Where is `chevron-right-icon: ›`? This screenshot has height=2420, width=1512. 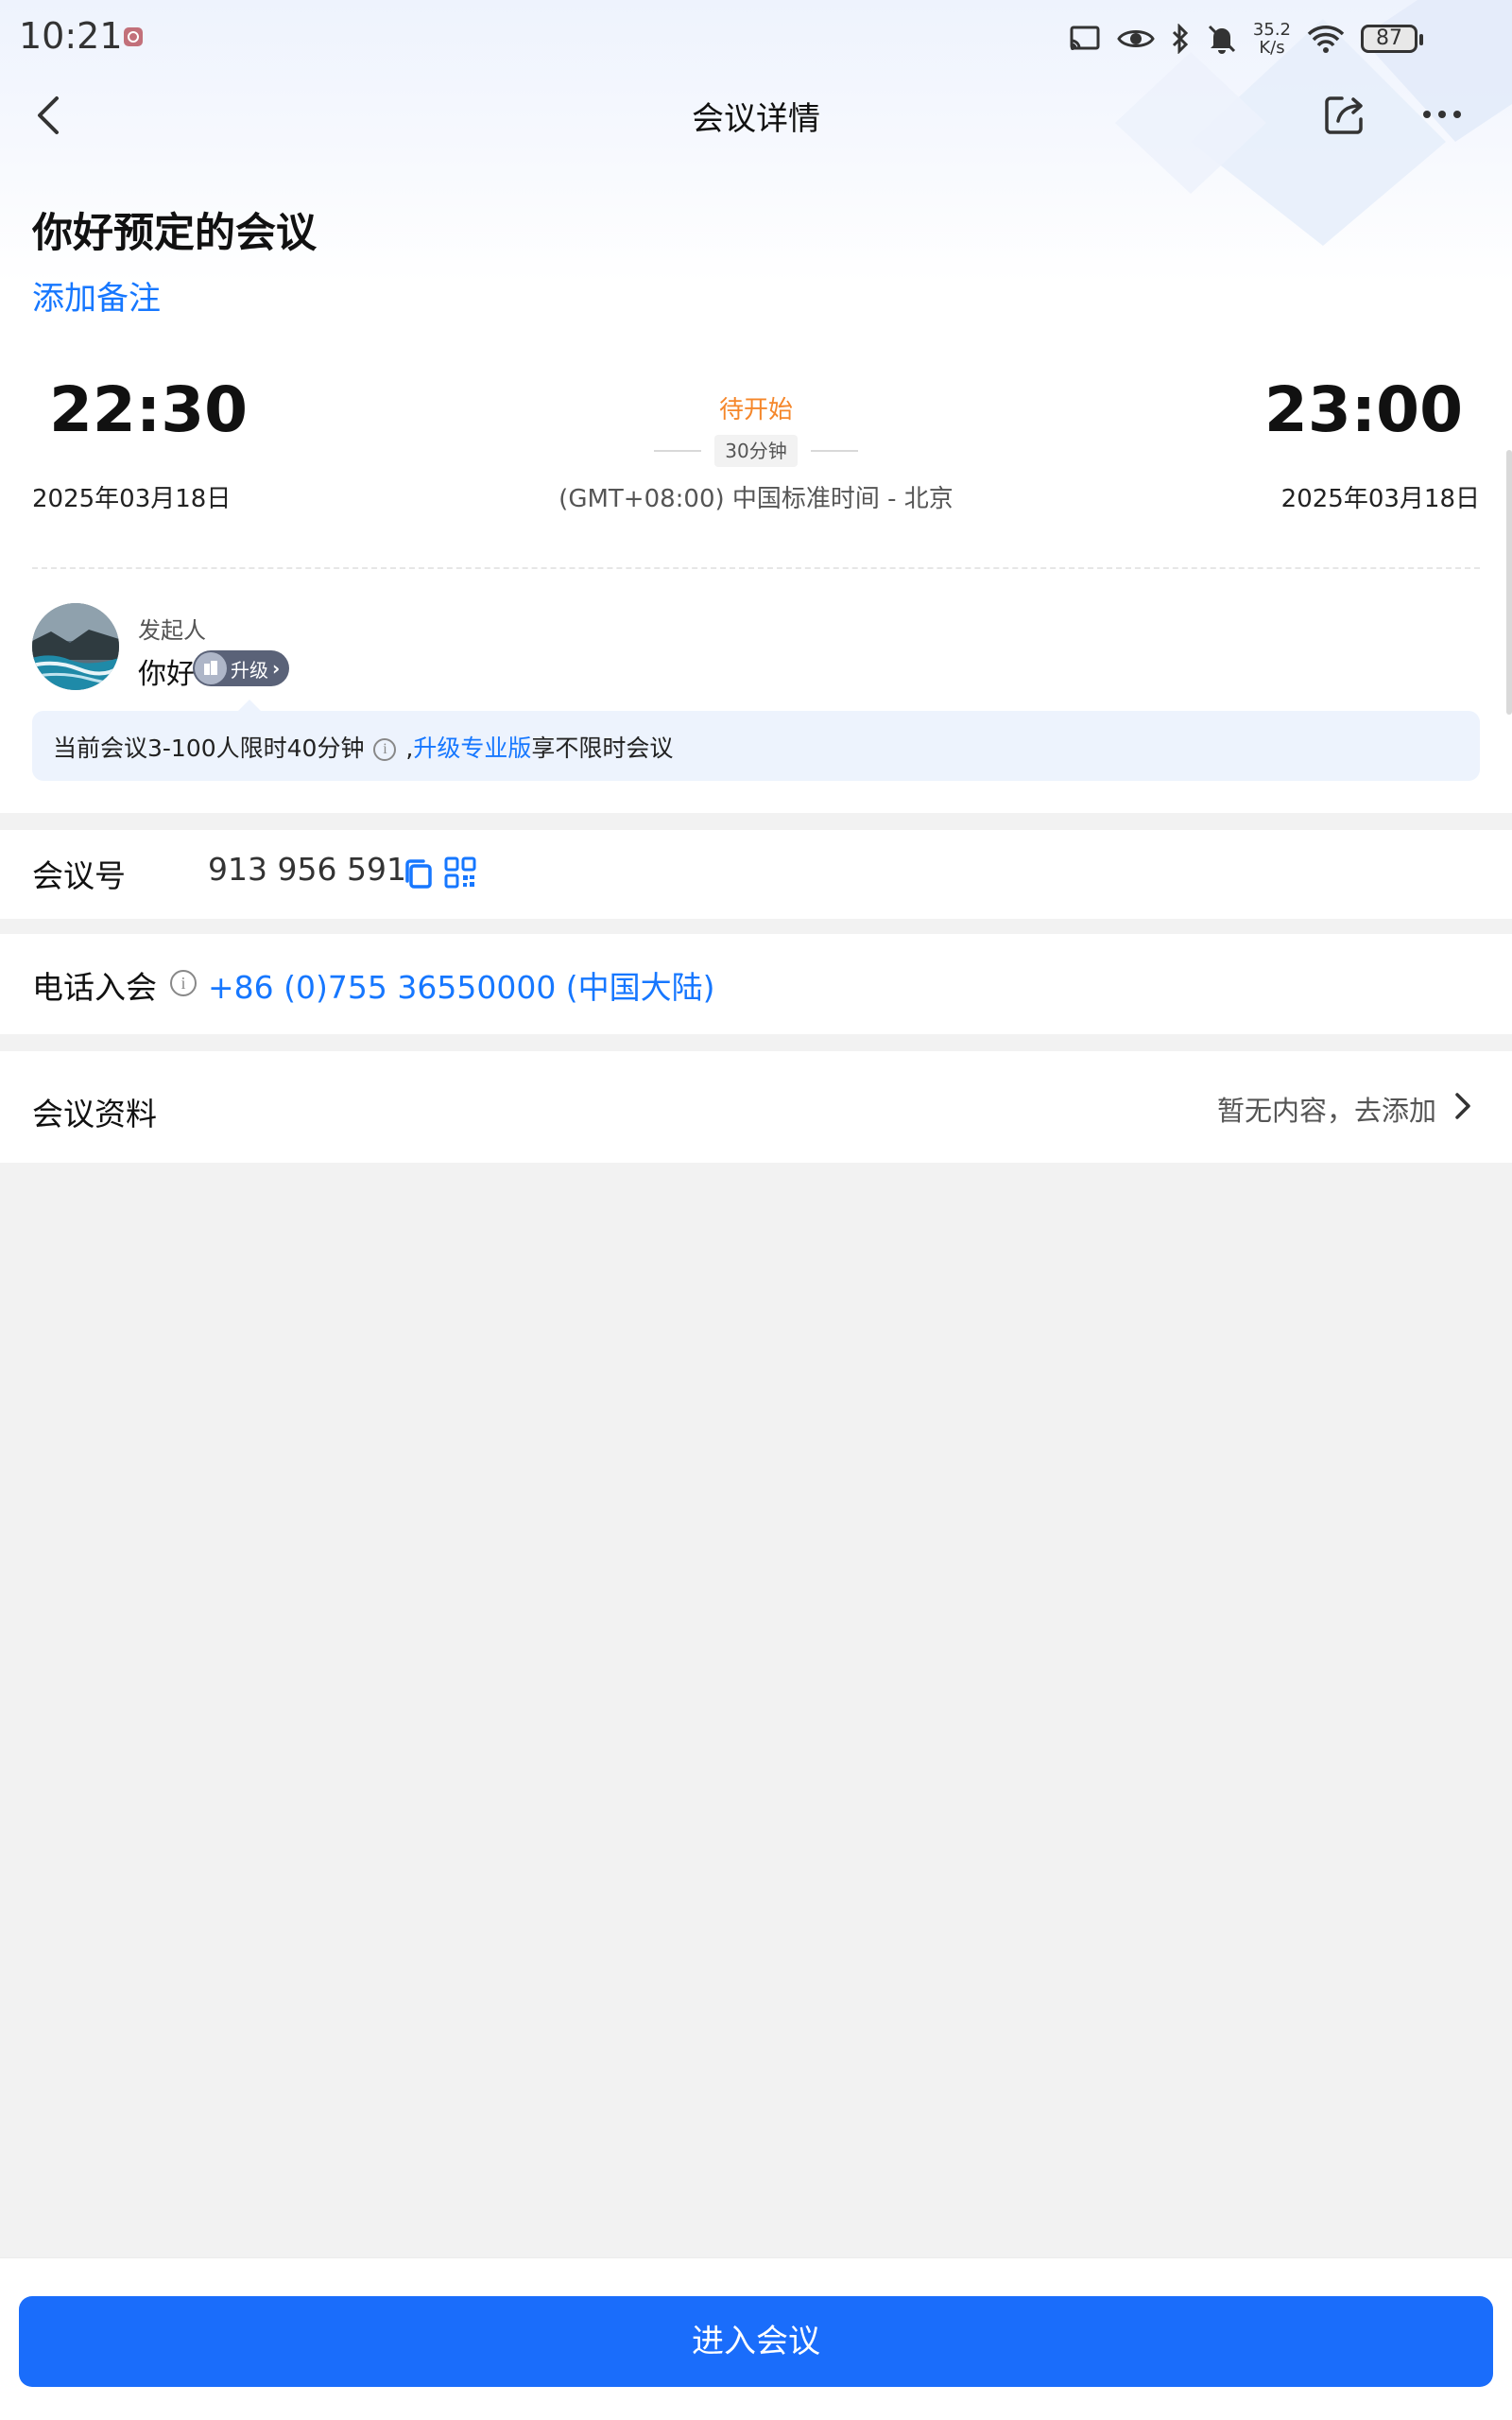
chevron-right-icon: › is located at coordinates (276, 668).